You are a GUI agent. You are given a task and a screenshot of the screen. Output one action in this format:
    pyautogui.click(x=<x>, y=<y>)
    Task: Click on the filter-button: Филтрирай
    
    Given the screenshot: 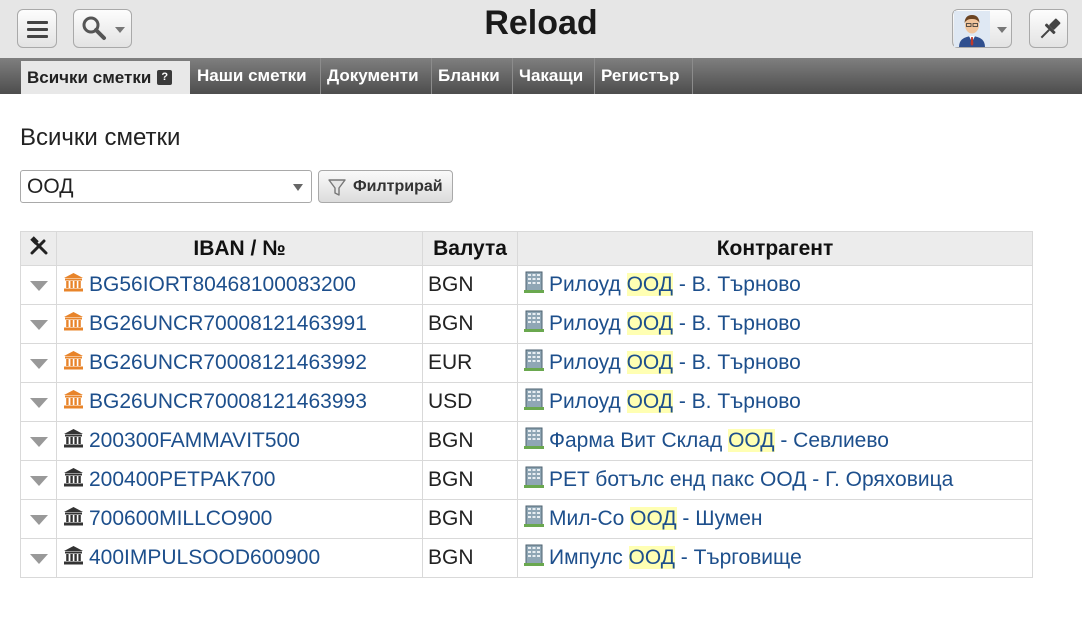 What is the action you would take?
    pyautogui.click(x=385, y=186)
    